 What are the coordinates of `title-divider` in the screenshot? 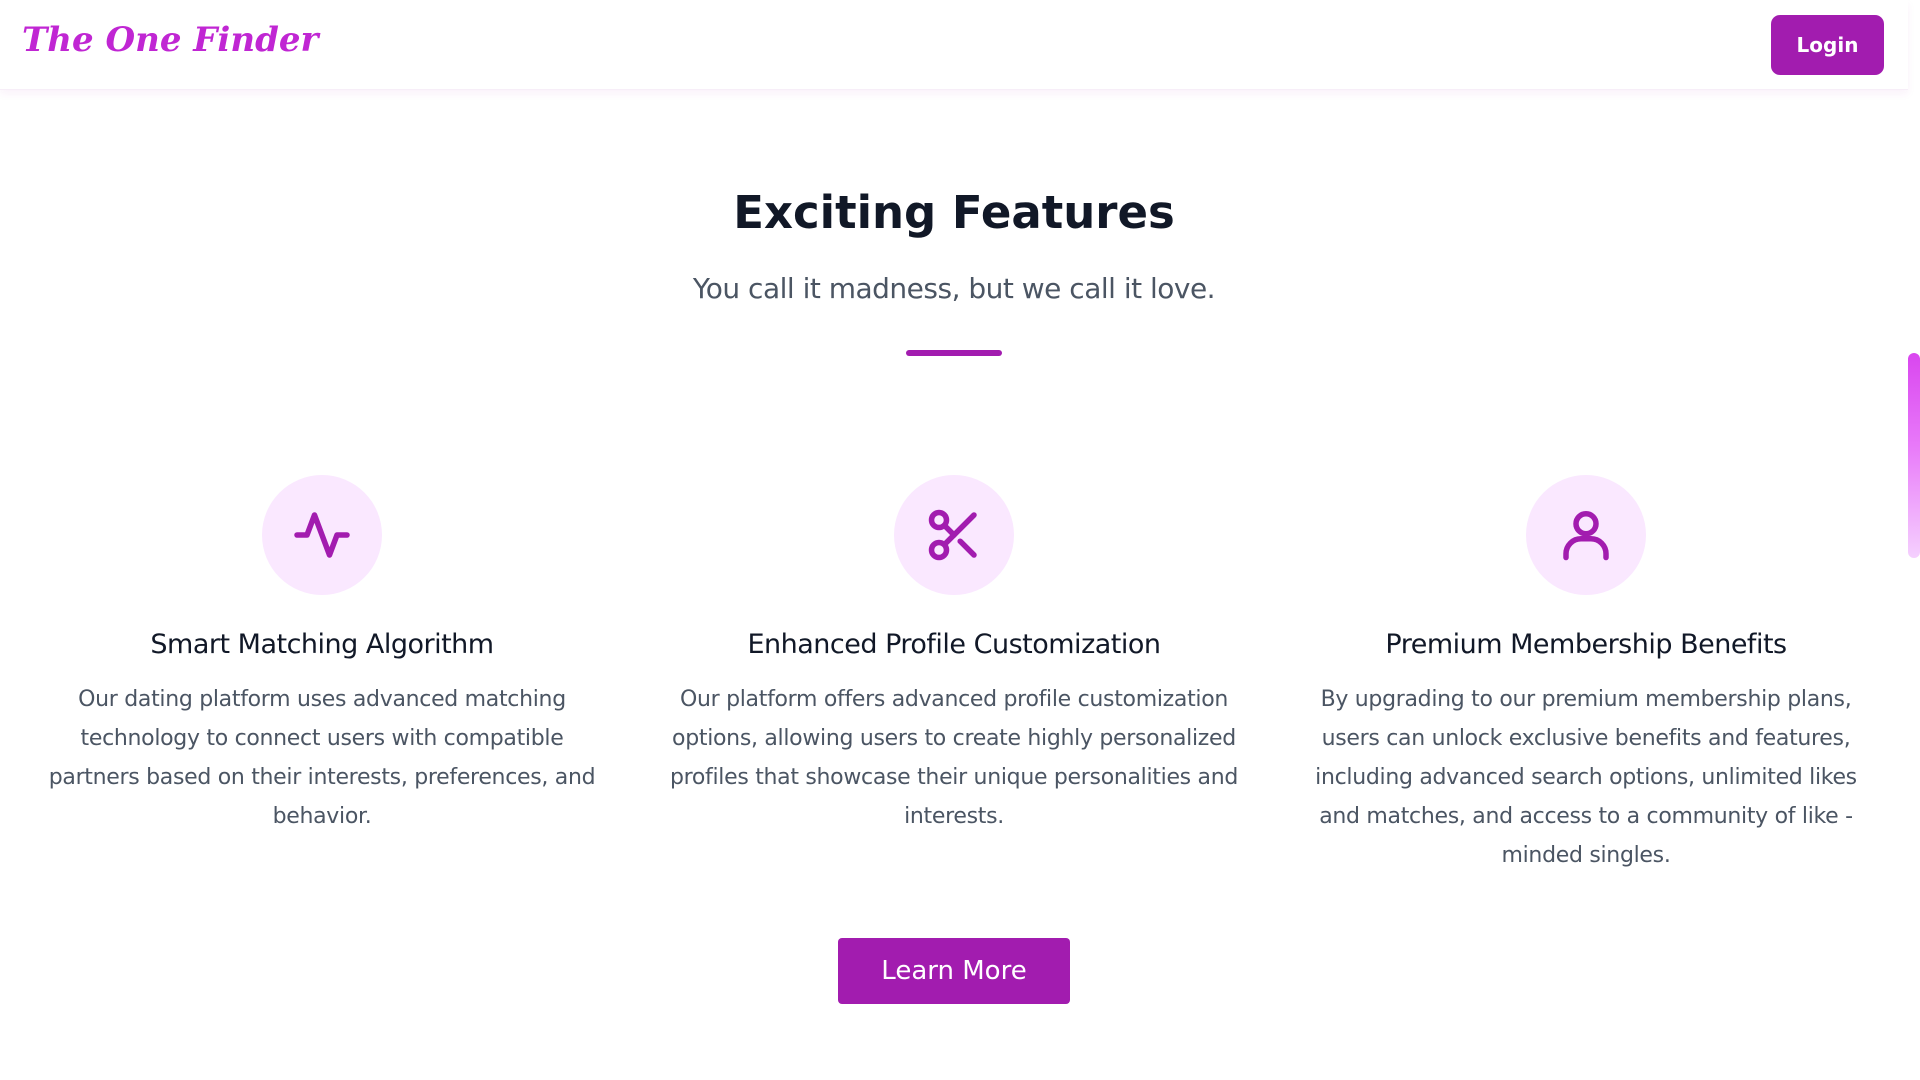 It's located at (954, 353).